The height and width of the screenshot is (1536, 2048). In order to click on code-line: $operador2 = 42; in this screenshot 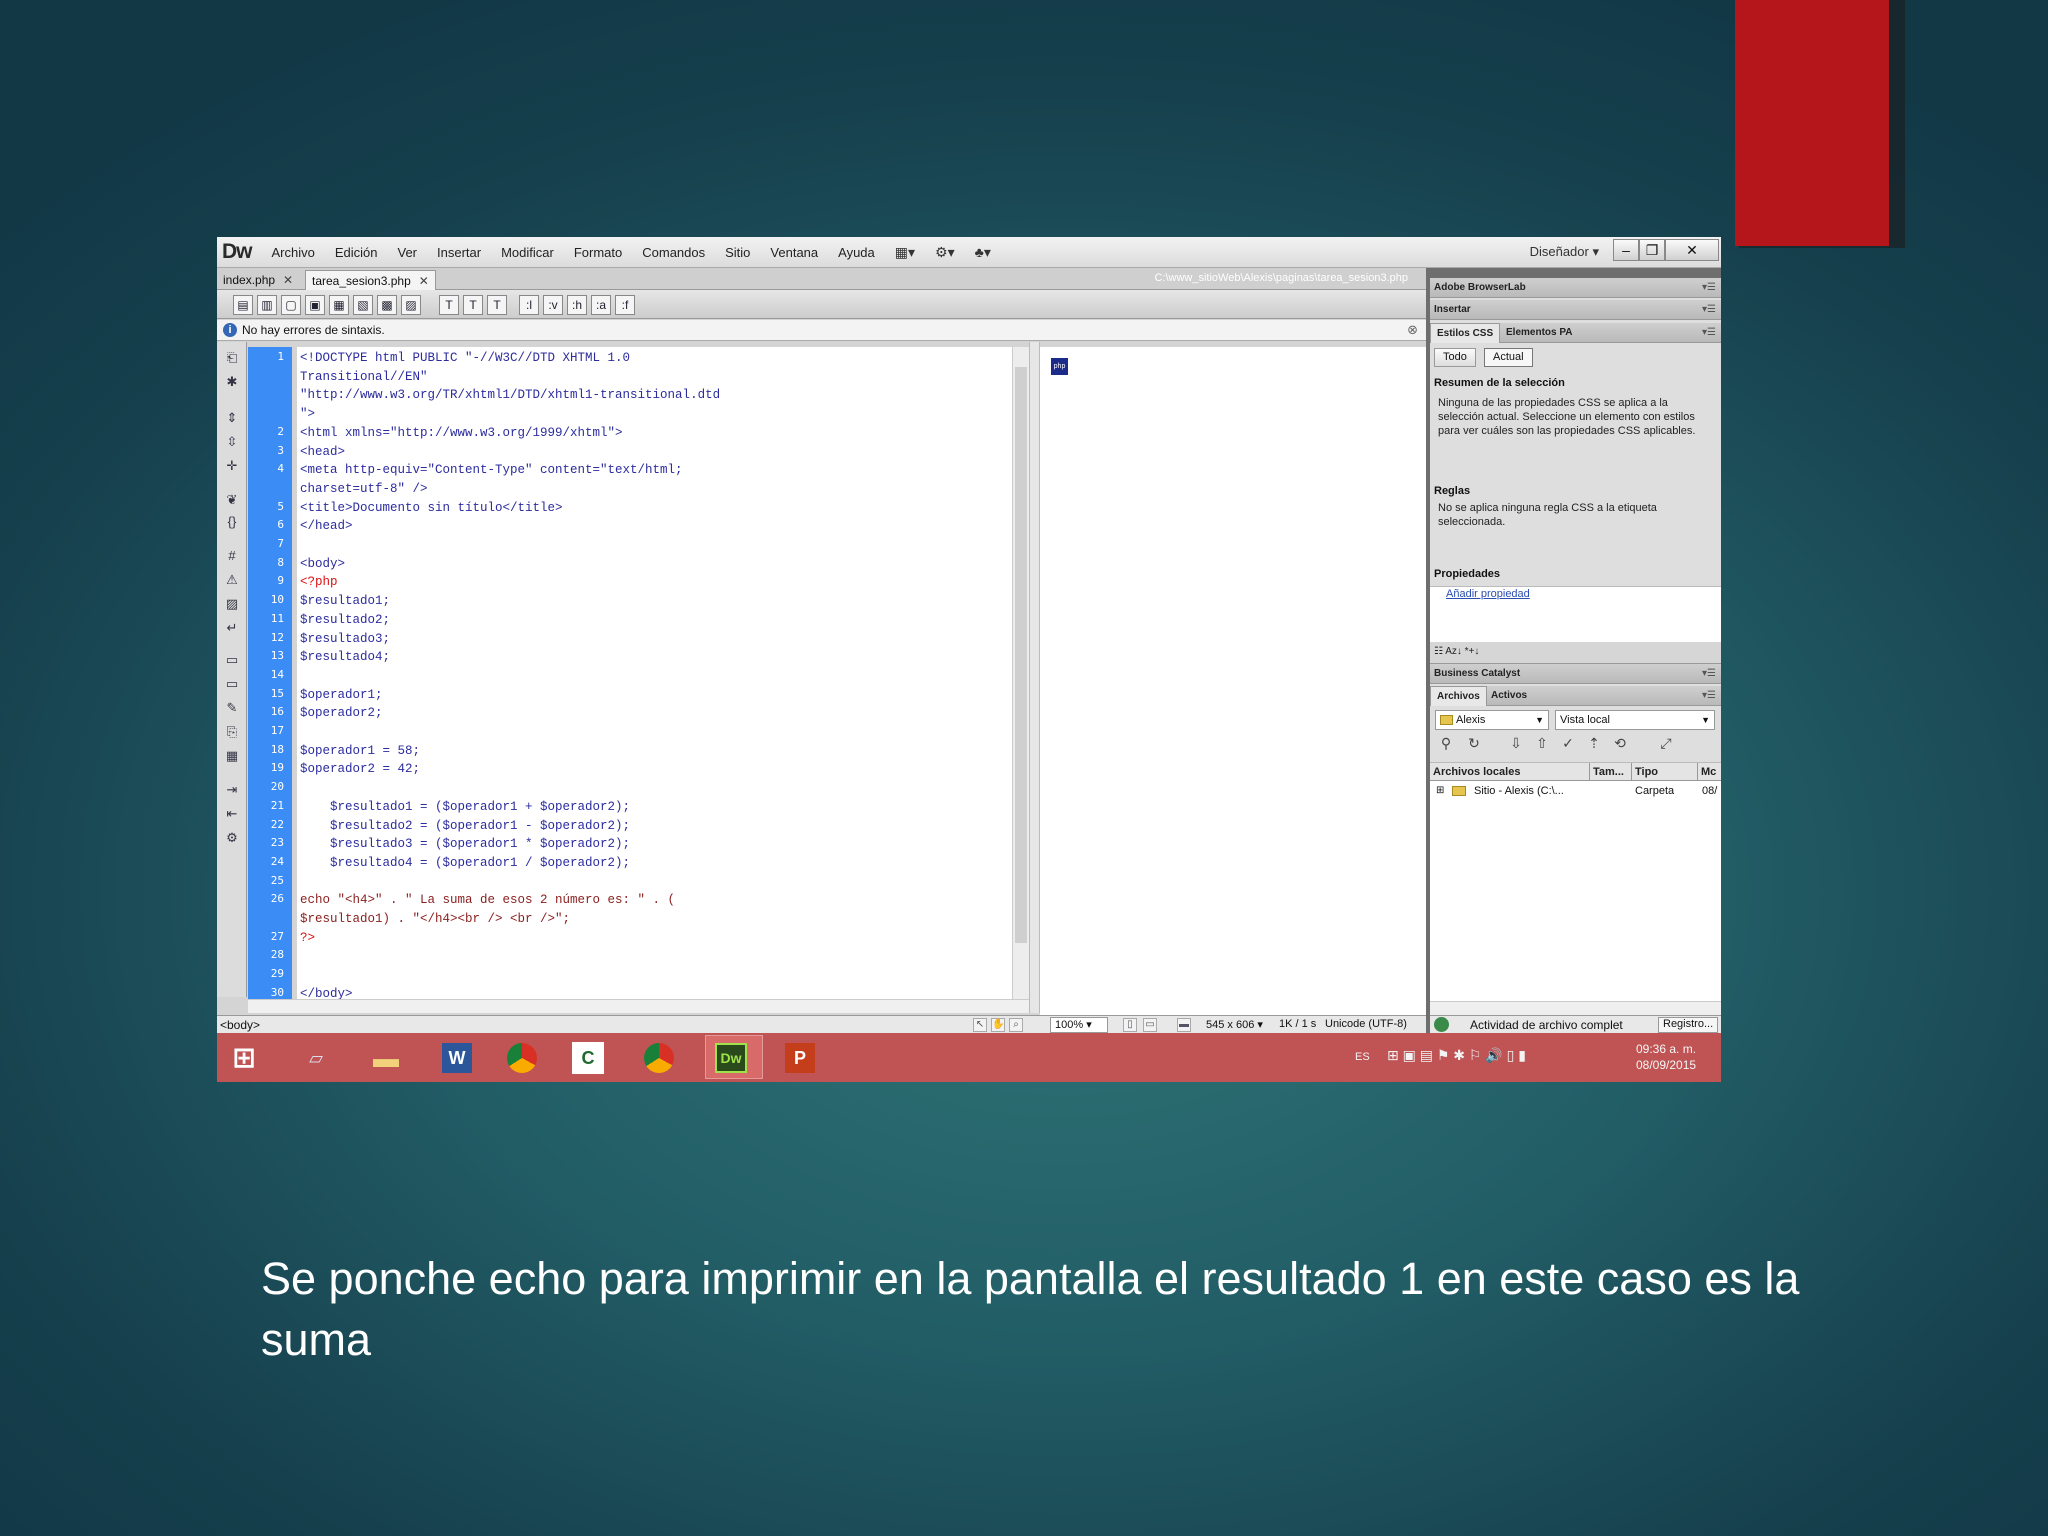, I will do `click(360, 769)`.